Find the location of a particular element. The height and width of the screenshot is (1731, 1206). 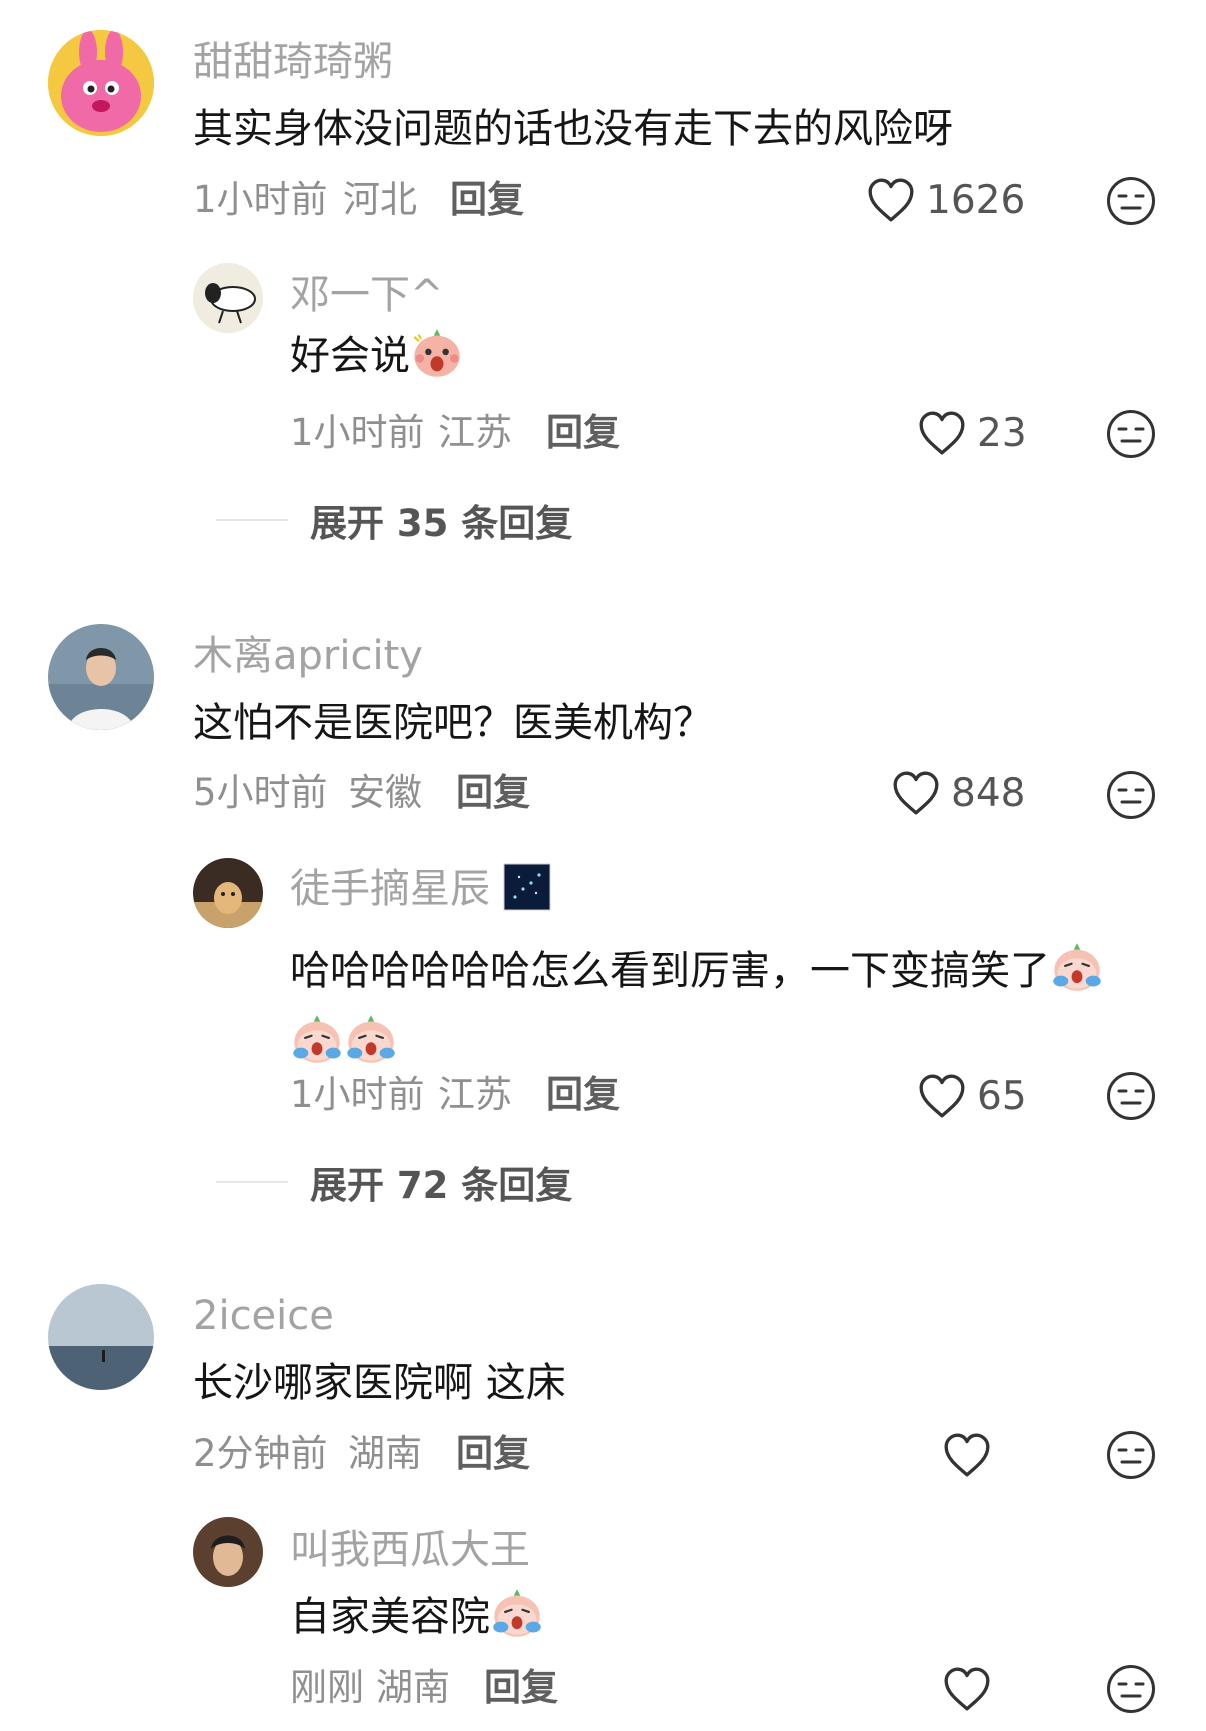

comment-time: 1小时前 is located at coordinates (260, 199).